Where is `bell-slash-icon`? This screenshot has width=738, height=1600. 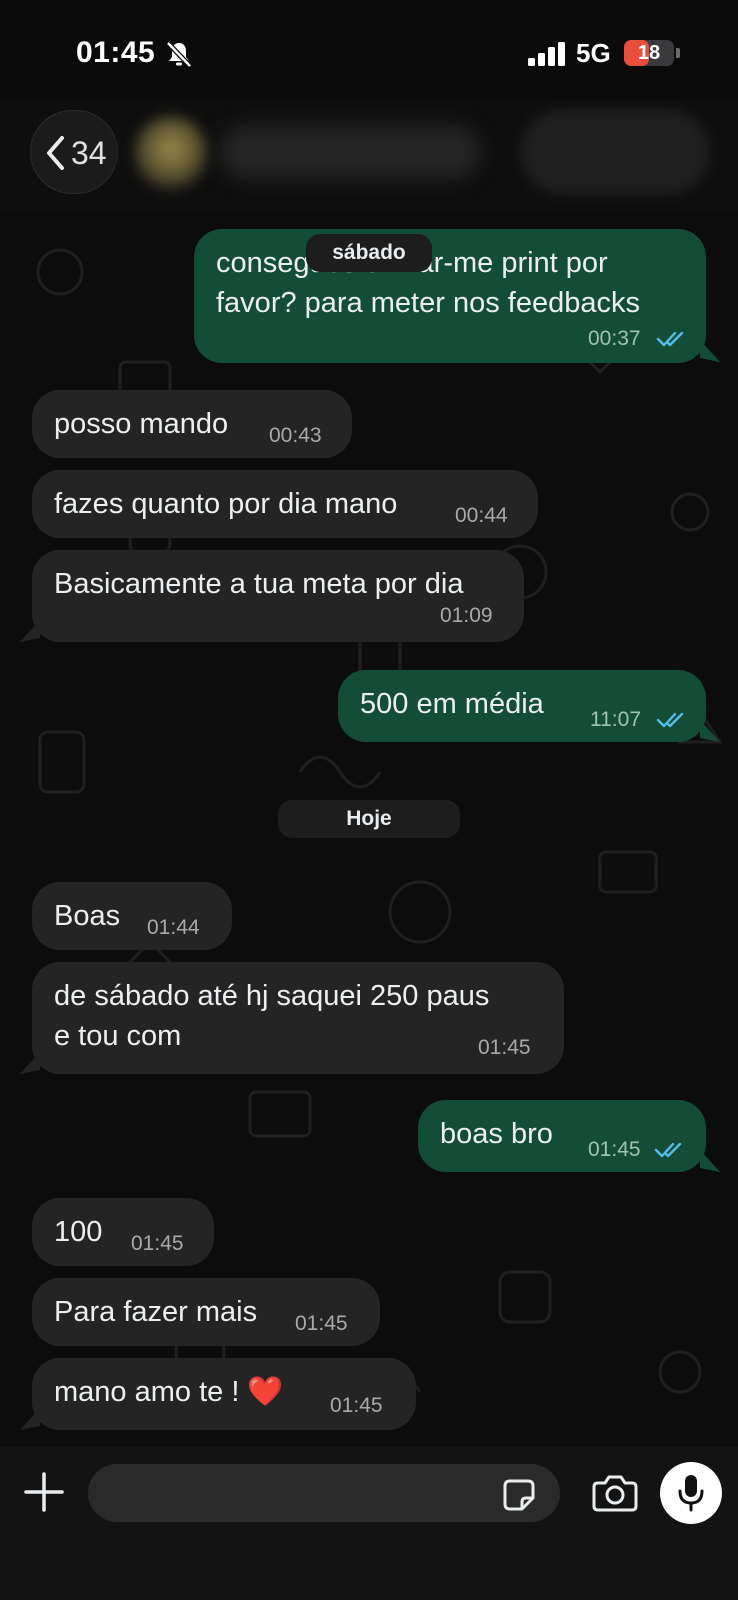 bell-slash-icon is located at coordinates (179, 54).